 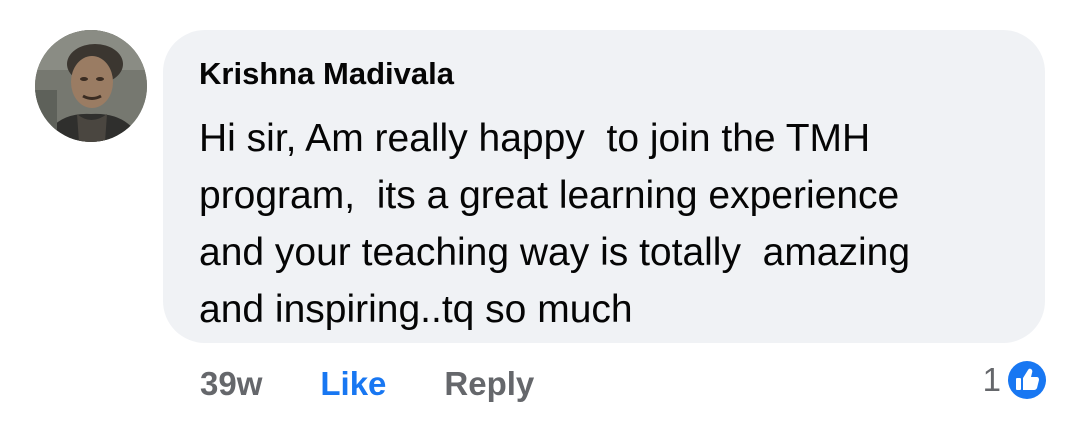 I want to click on thumbs-up-icon, so click(x=1027, y=380).